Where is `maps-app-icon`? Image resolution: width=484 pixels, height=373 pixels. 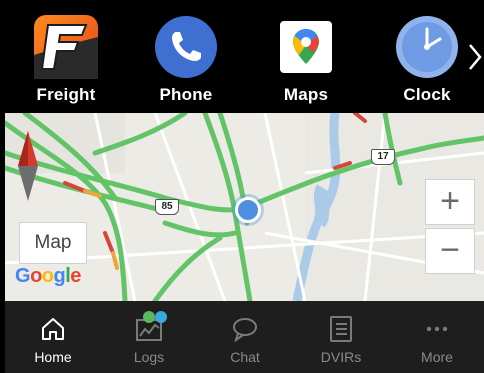
maps-app-icon is located at coordinates (306, 47).